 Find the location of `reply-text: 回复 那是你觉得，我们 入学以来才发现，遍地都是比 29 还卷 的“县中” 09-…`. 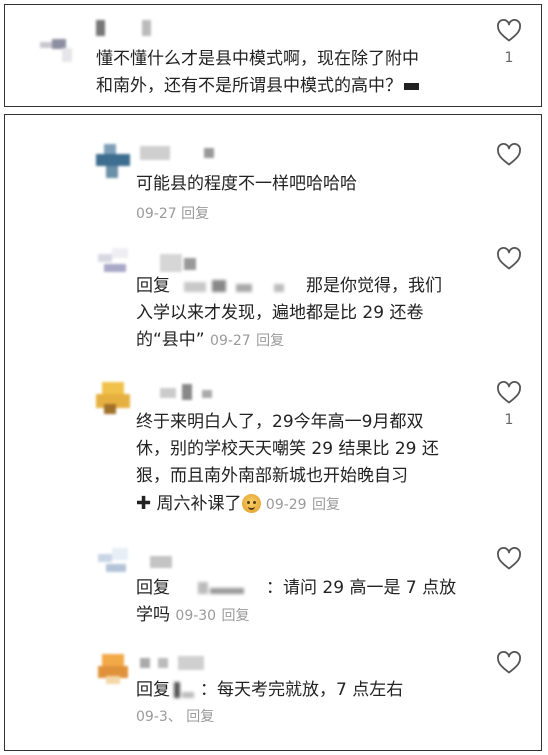

reply-text: 回复 那是你觉得，我们 入学以来才发现，遍地都是比 29 还卷 的“县中” 09-… is located at coordinates (289, 314).